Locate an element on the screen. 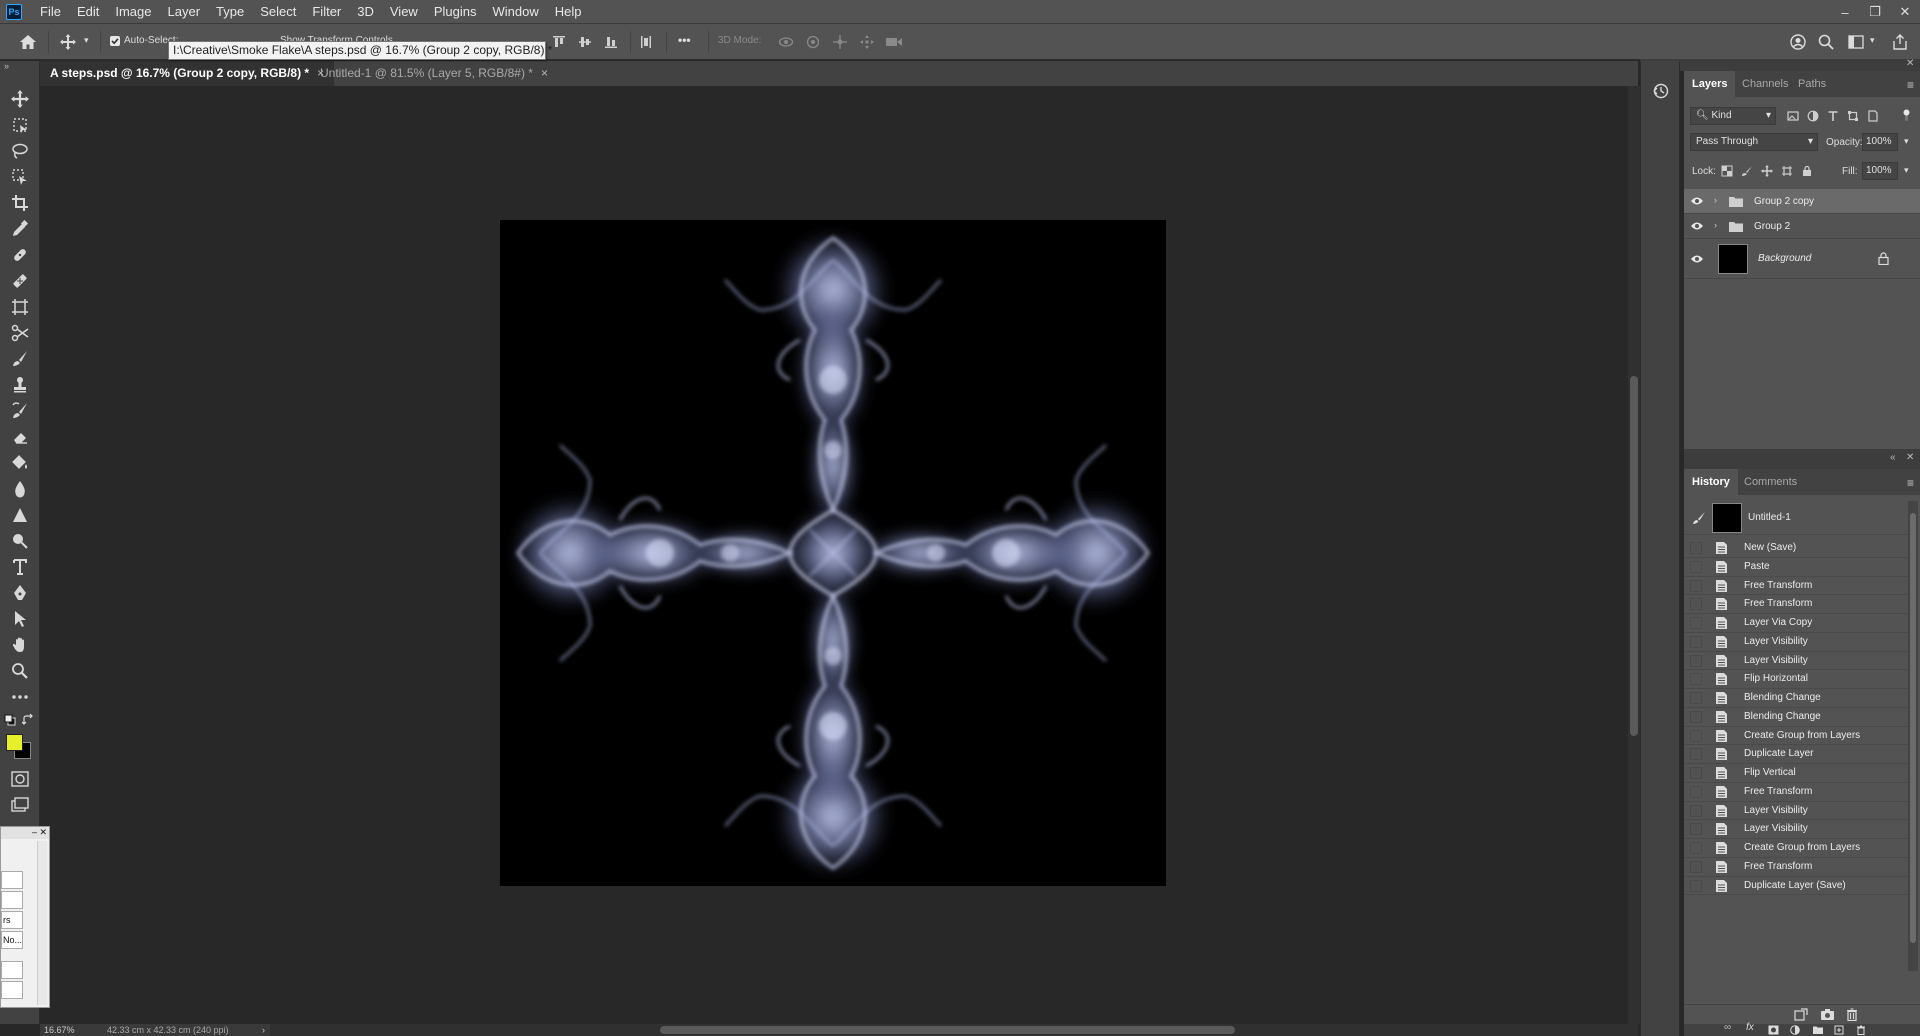 The image size is (1920, 1036). distribute-icon is located at coordinates (646, 42).